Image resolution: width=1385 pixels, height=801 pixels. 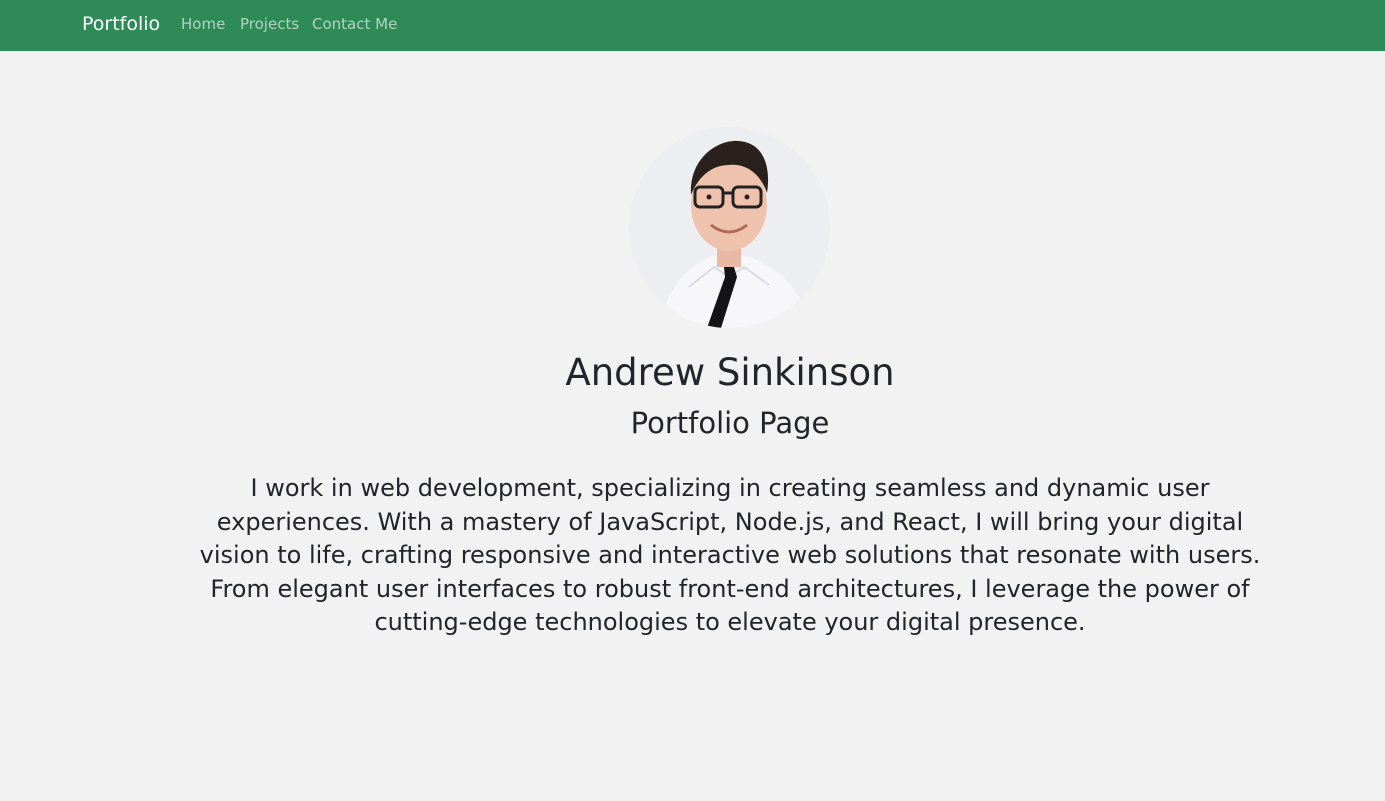 I want to click on nav-link-home: Home, so click(x=203, y=24).